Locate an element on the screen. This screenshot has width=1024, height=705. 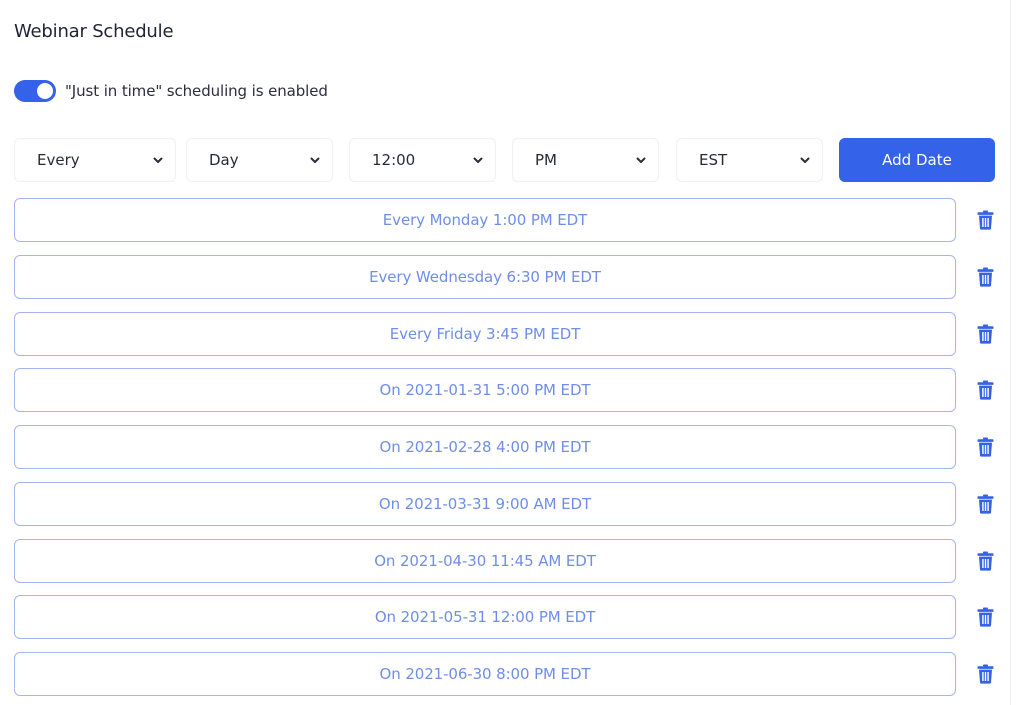
schedule-item: On 2021-01-31 5:00 PM EDT is located at coordinates (509, 390).